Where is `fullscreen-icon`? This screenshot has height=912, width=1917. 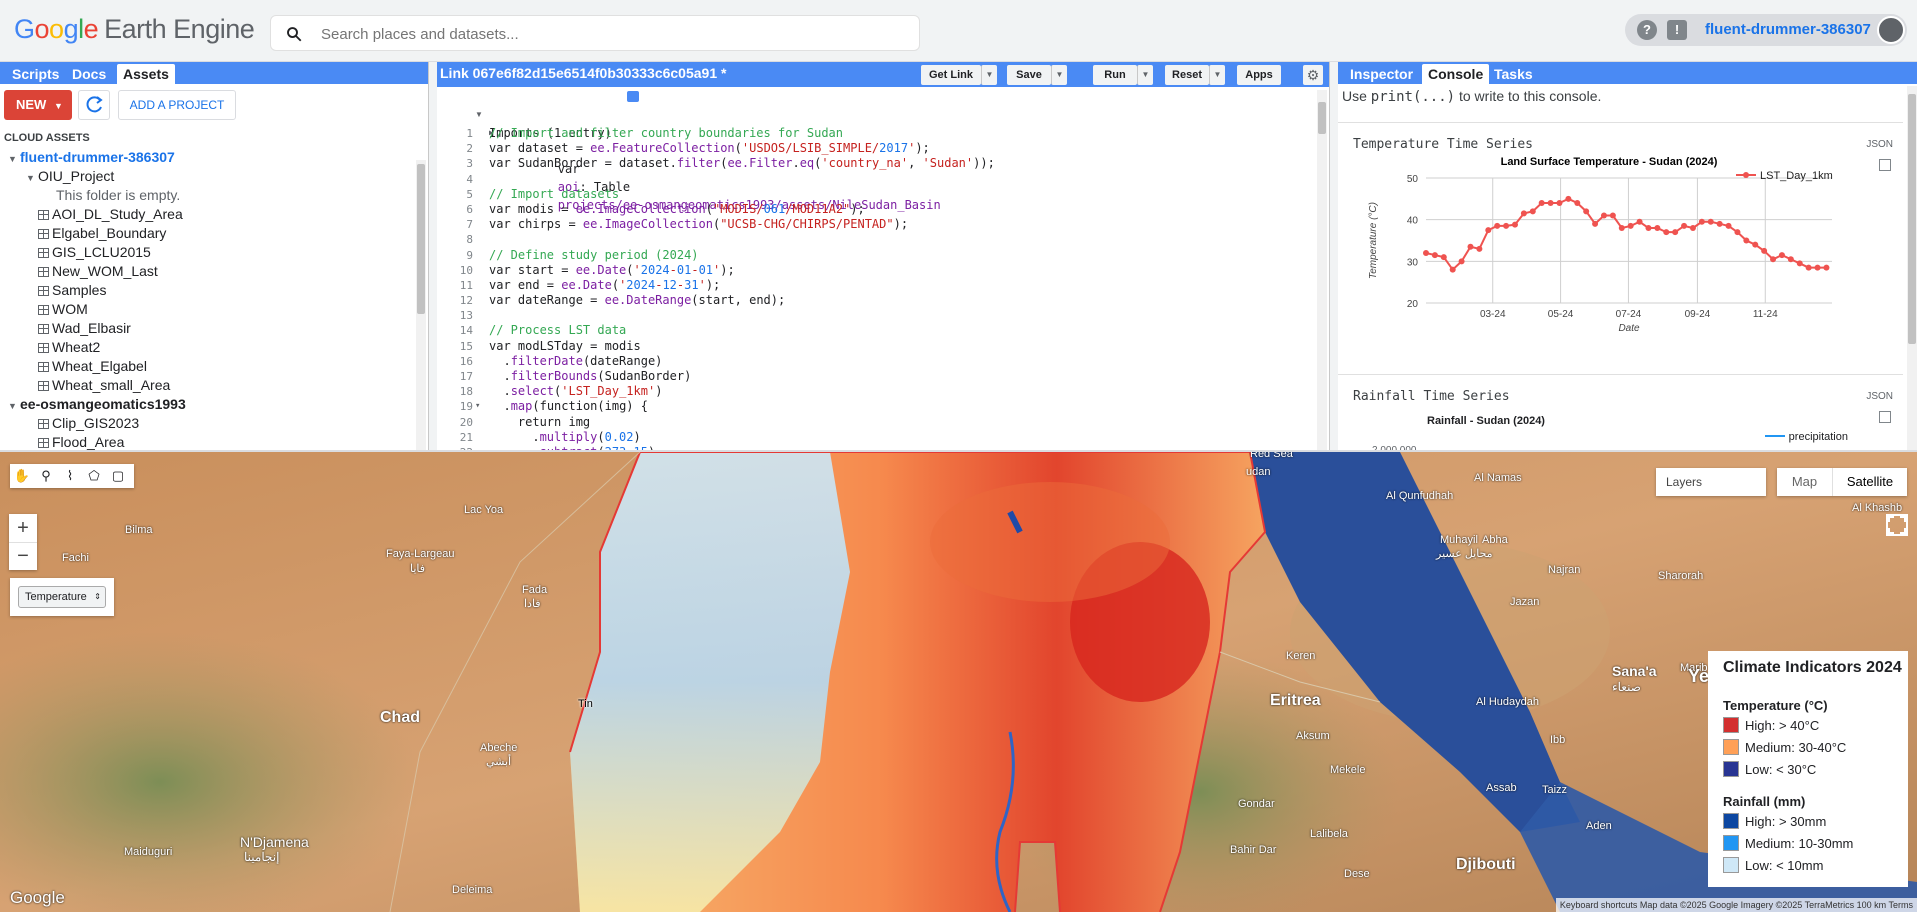
fullscreen-icon is located at coordinates (1897, 525).